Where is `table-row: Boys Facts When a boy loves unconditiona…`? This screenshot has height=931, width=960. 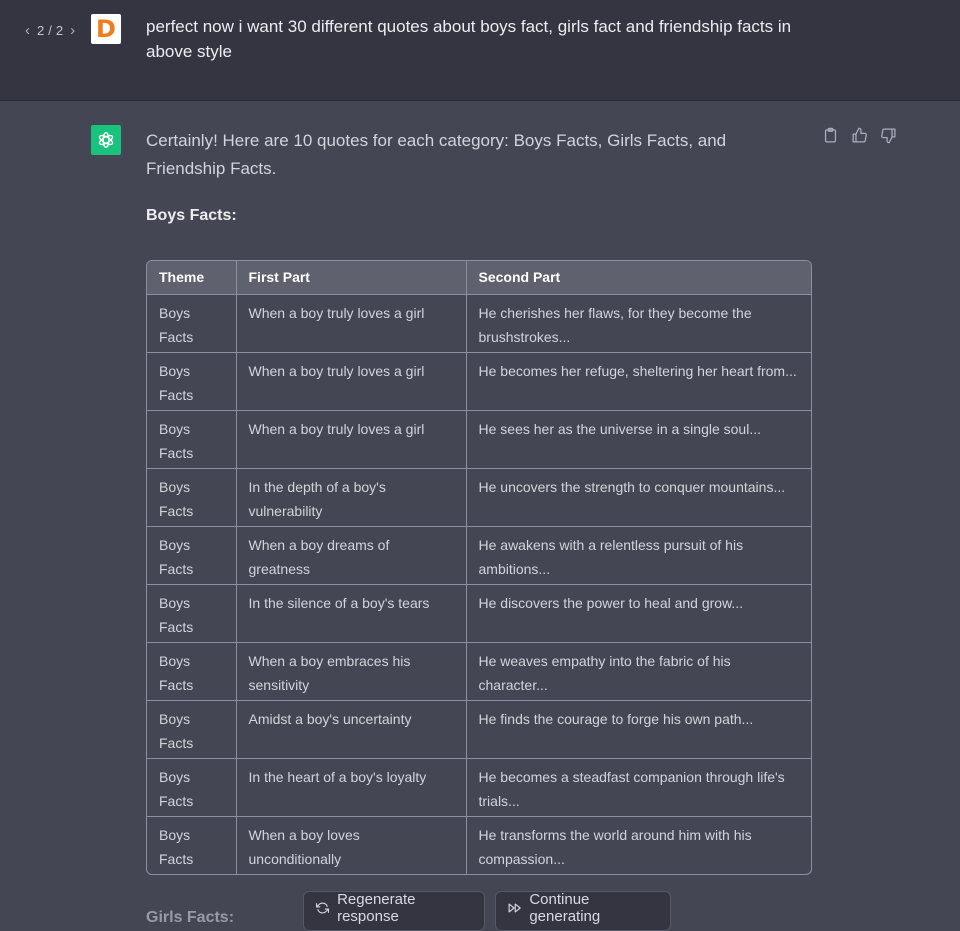
table-row: Boys Facts When a boy loves unconditiona… is located at coordinates (479, 845).